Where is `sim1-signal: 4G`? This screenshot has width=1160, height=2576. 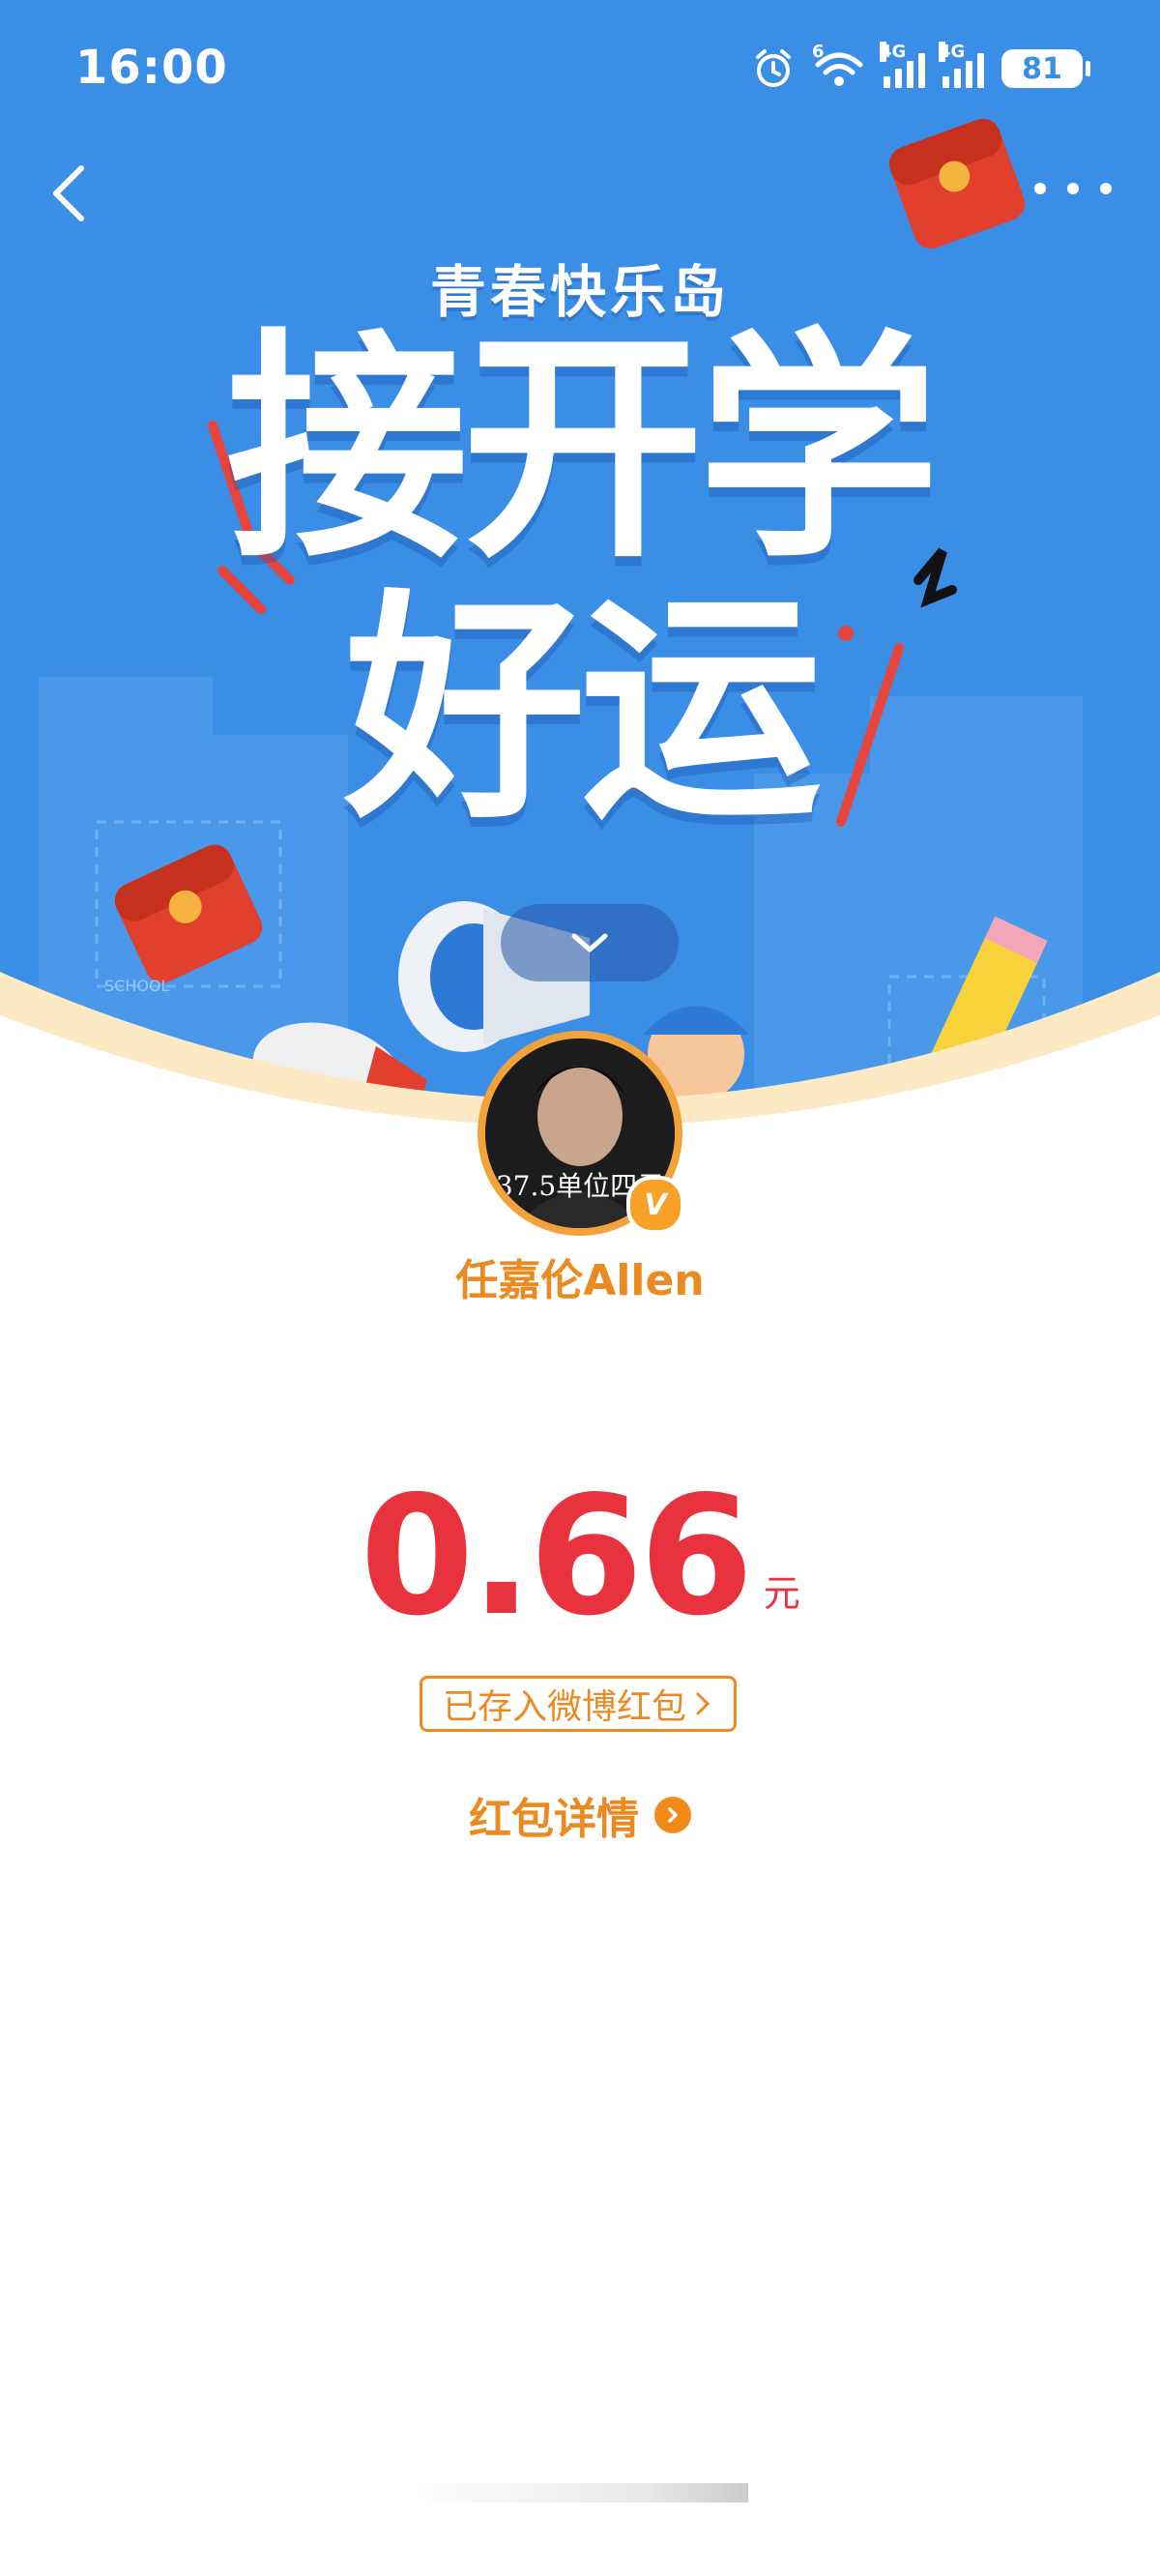 sim1-signal: 4G is located at coordinates (902, 65).